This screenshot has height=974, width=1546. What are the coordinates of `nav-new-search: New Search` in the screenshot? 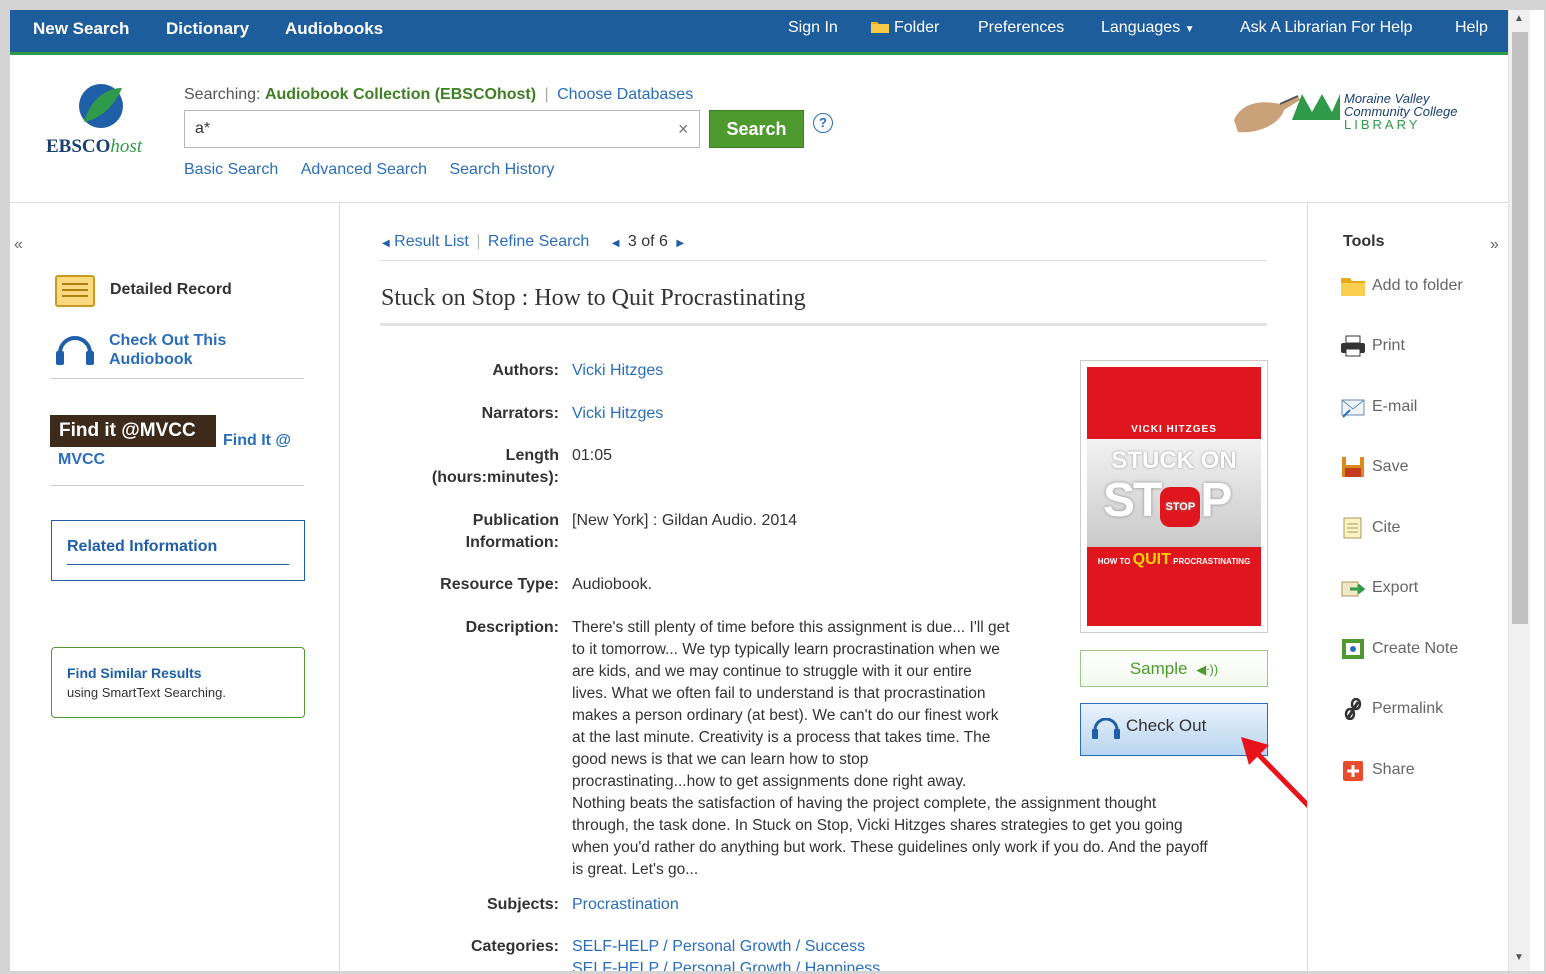 It's located at (81, 29).